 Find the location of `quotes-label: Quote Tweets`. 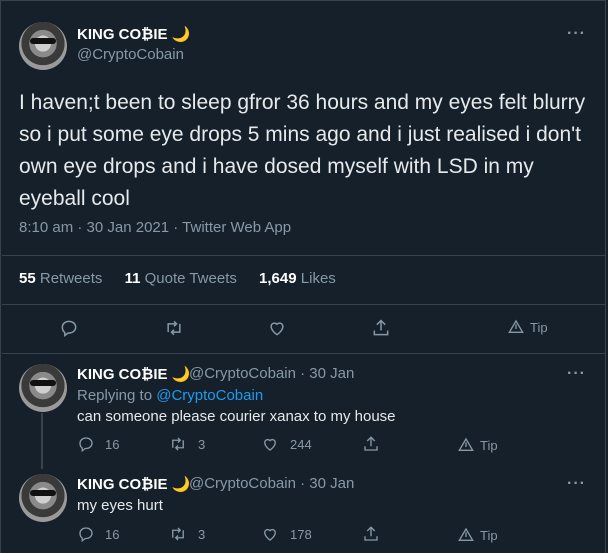

quotes-label: Quote Tweets is located at coordinates (190, 278).